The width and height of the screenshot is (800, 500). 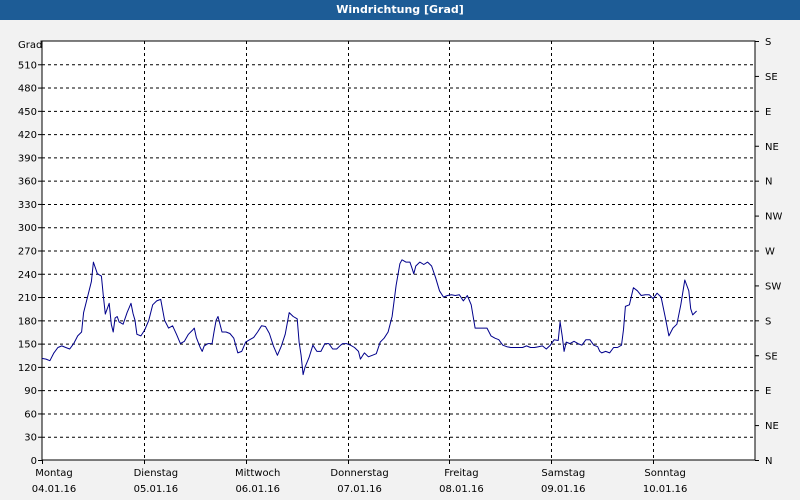 I want to click on right-tick-label: W, so click(x=770, y=252).